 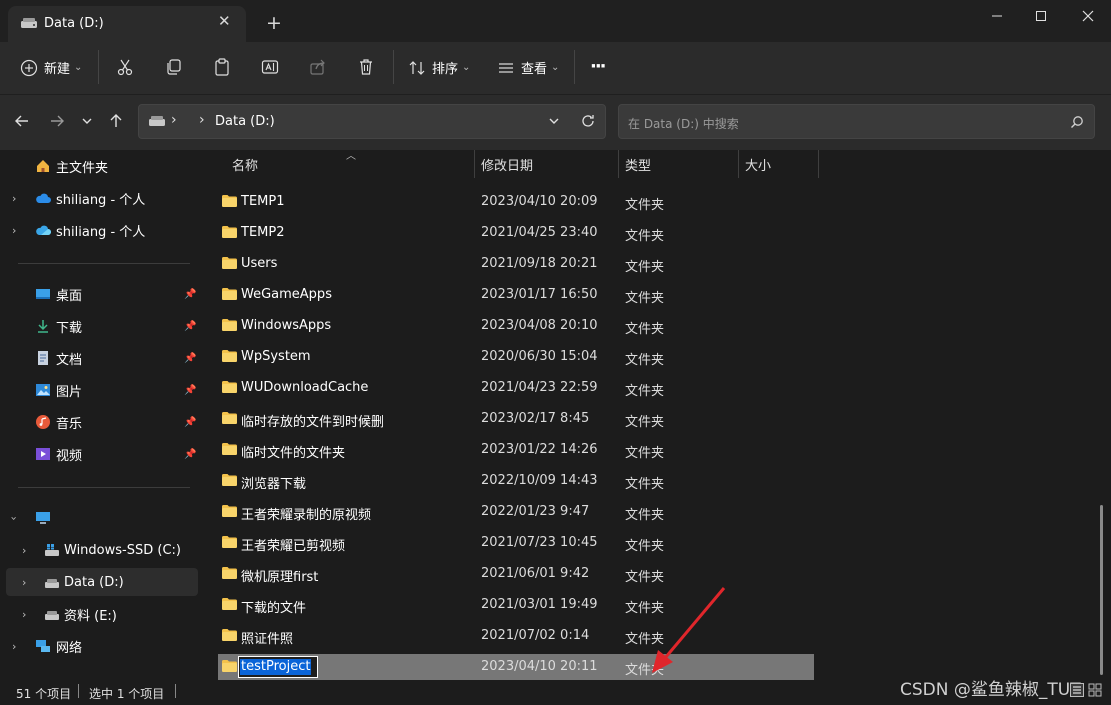 I want to click on file-row: WpSystem 2020/06/30 15:04 文件夹, so click(x=516, y=357).